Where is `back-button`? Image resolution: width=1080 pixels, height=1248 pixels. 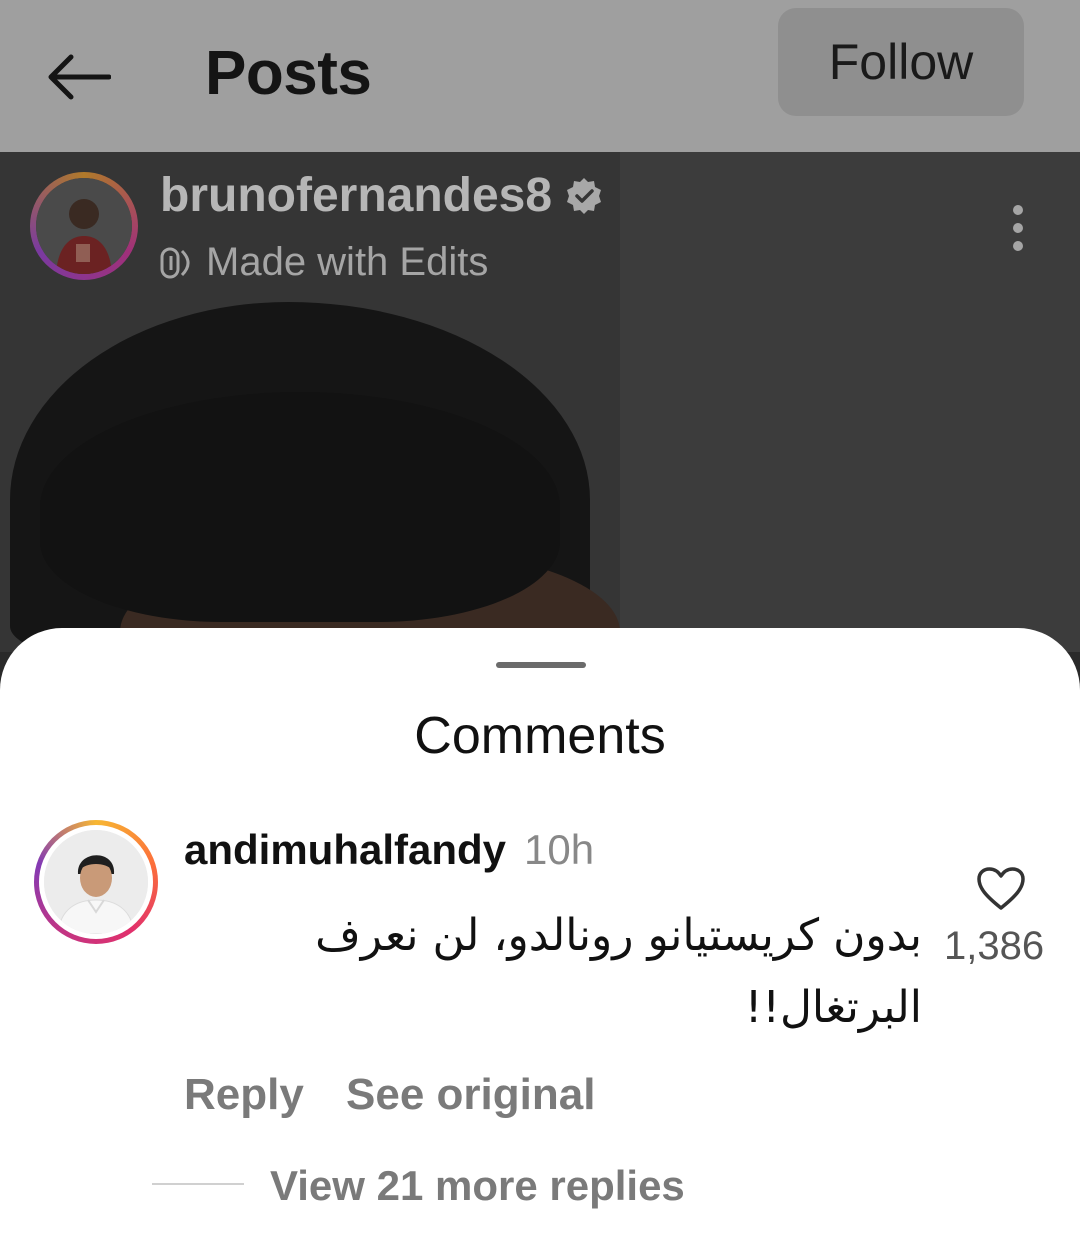
back-button is located at coordinates (78, 77).